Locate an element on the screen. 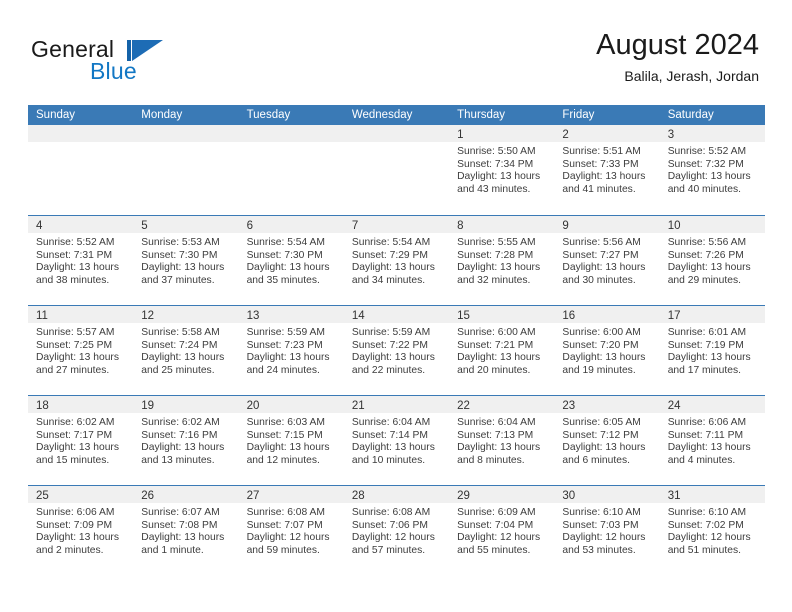  day-number-band: 26 is located at coordinates (186, 494).